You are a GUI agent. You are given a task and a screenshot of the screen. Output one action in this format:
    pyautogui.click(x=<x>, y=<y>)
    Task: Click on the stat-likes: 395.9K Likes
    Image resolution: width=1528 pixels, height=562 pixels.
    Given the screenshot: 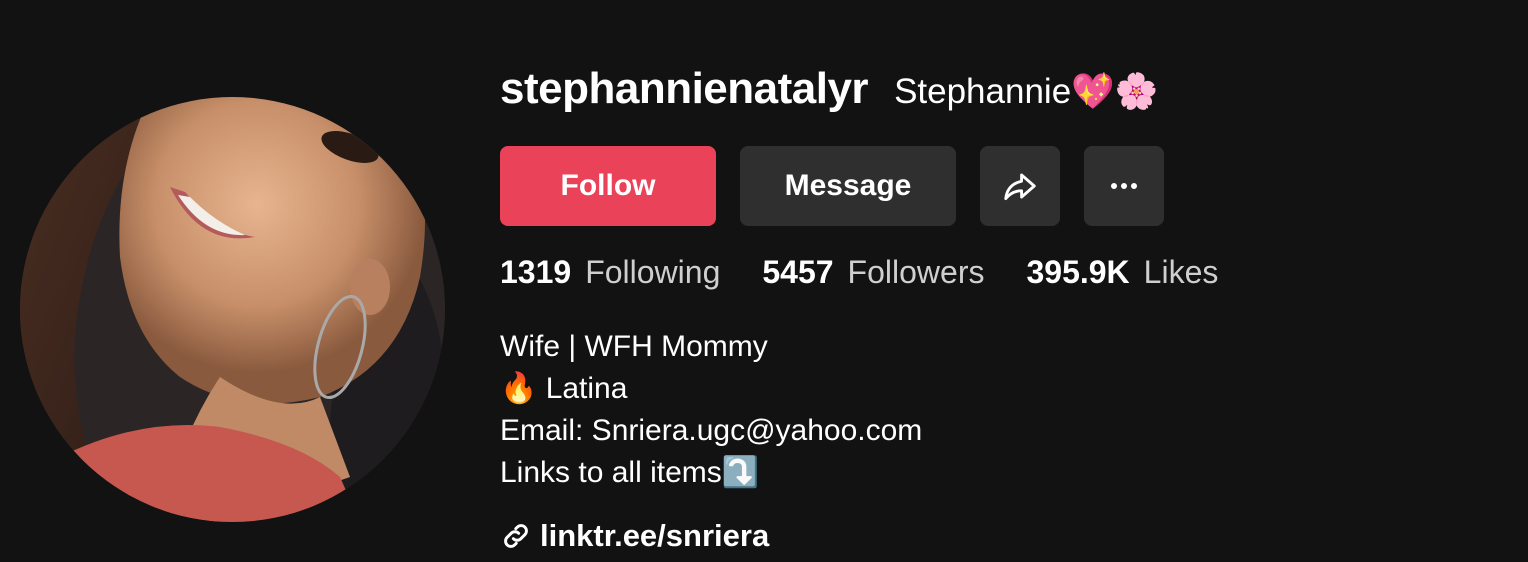 What is the action you would take?
    pyautogui.click(x=1122, y=272)
    